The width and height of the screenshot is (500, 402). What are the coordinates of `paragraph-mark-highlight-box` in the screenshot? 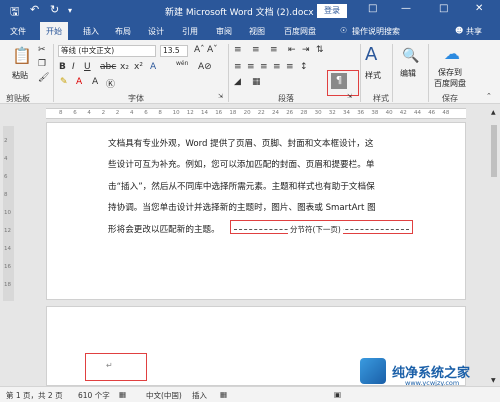 It's located at (116, 367).